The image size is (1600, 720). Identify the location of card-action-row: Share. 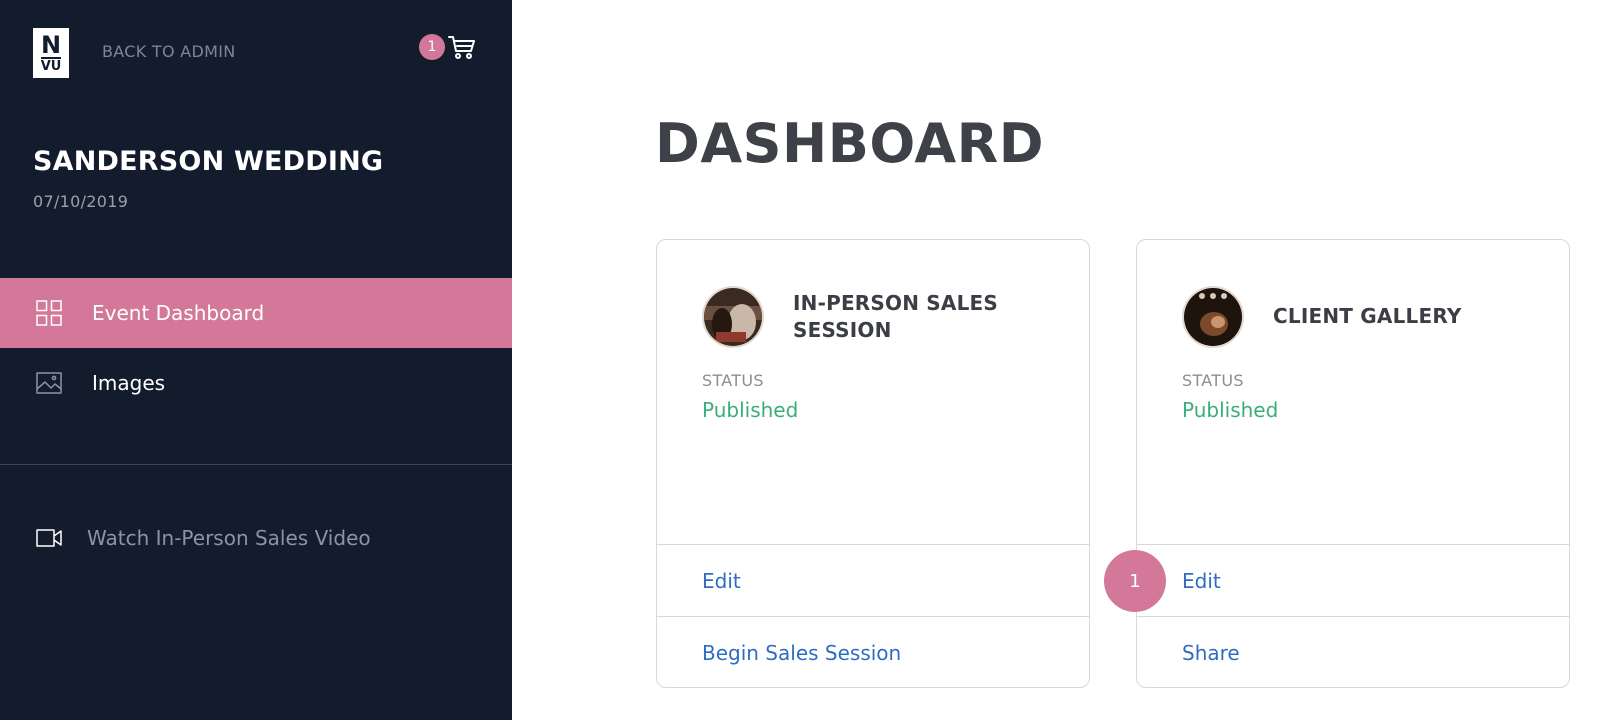
(1353, 652).